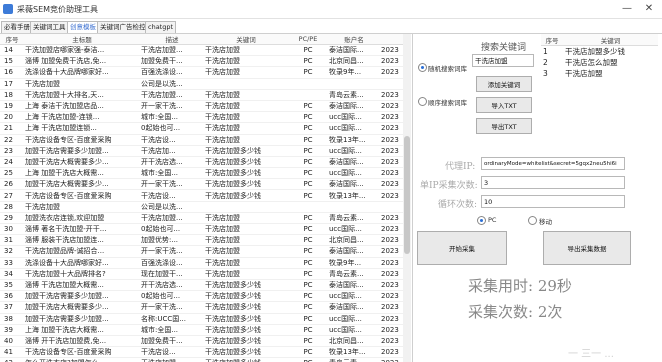 This screenshot has width=662, height=362. What do you see at coordinates (17, 27) in the screenshot?
I see `tab-manual: 必看手册` at bounding box center [17, 27].